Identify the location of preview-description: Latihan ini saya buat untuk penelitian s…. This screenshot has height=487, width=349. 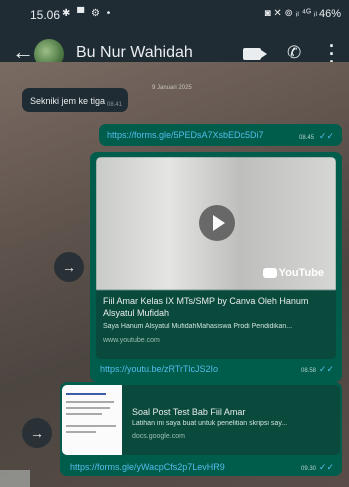
(210, 423).